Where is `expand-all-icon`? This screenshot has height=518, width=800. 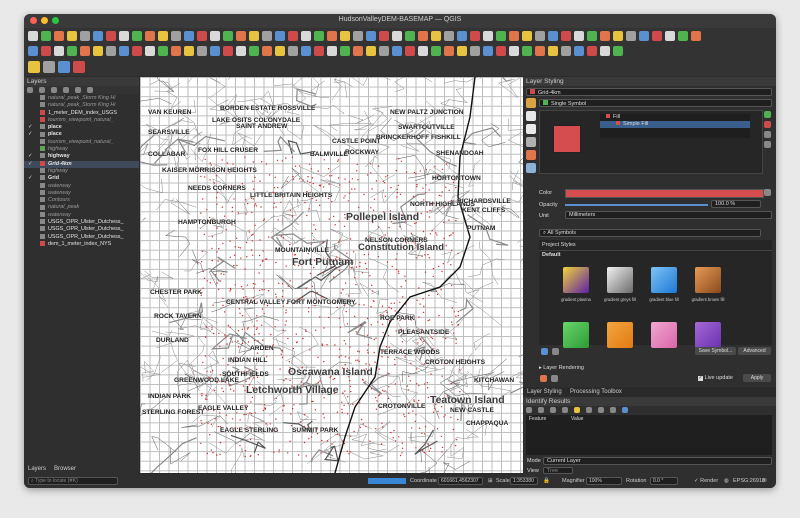 expand-all-icon is located at coordinates (78, 90).